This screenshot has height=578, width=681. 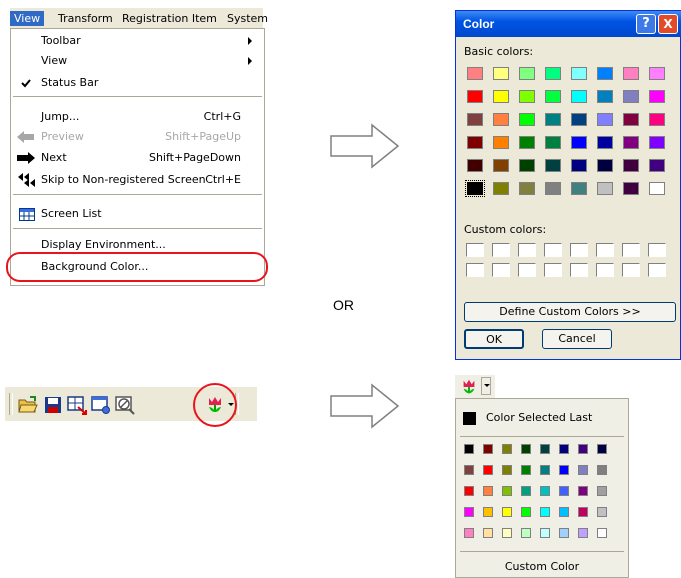 What do you see at coordinates (137, 41) in the screenshot?
I see `menu-item-toolbar: Toolbar` at bounding box center [137, 41].